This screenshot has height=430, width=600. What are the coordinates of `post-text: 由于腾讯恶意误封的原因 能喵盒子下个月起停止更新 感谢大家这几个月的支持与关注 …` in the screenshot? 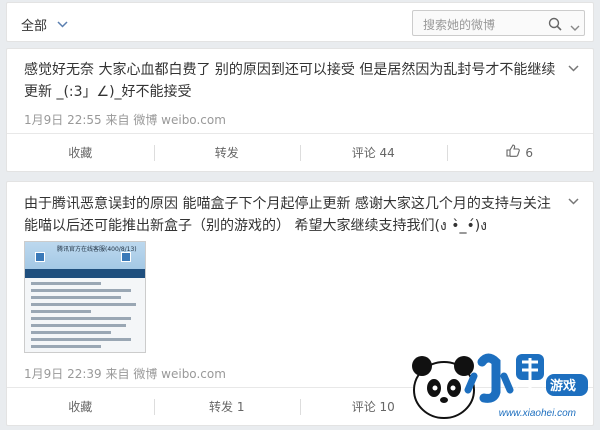 It's located at (287, 215).